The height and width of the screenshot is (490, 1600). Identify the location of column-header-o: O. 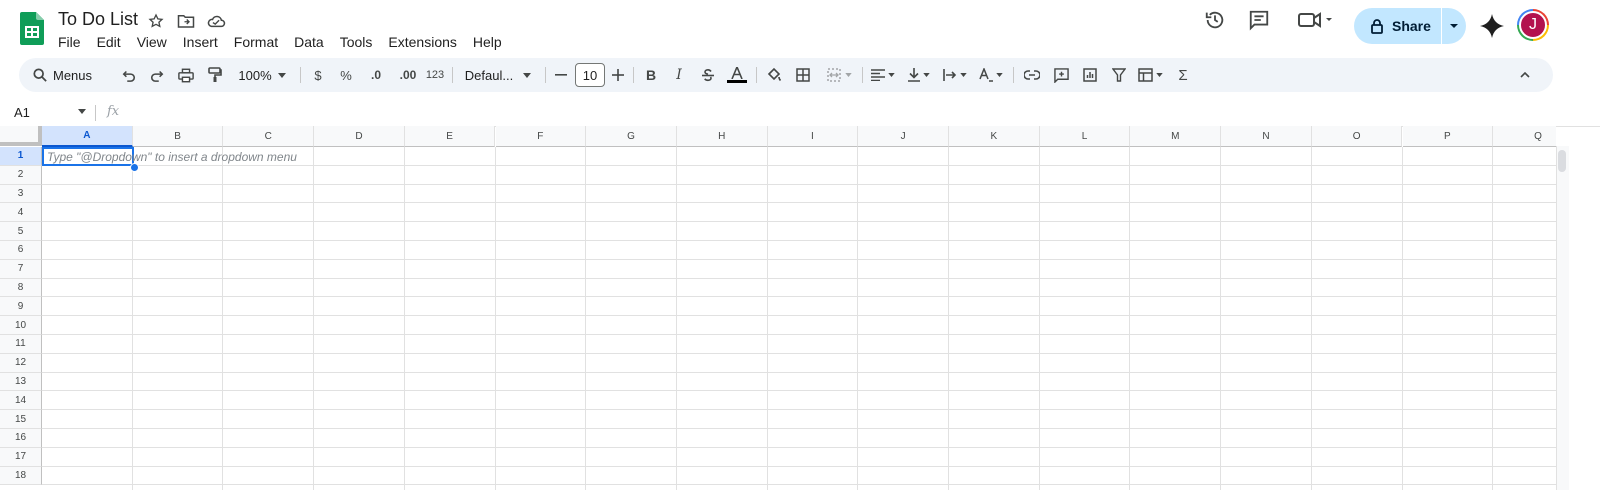
(1357, 136).